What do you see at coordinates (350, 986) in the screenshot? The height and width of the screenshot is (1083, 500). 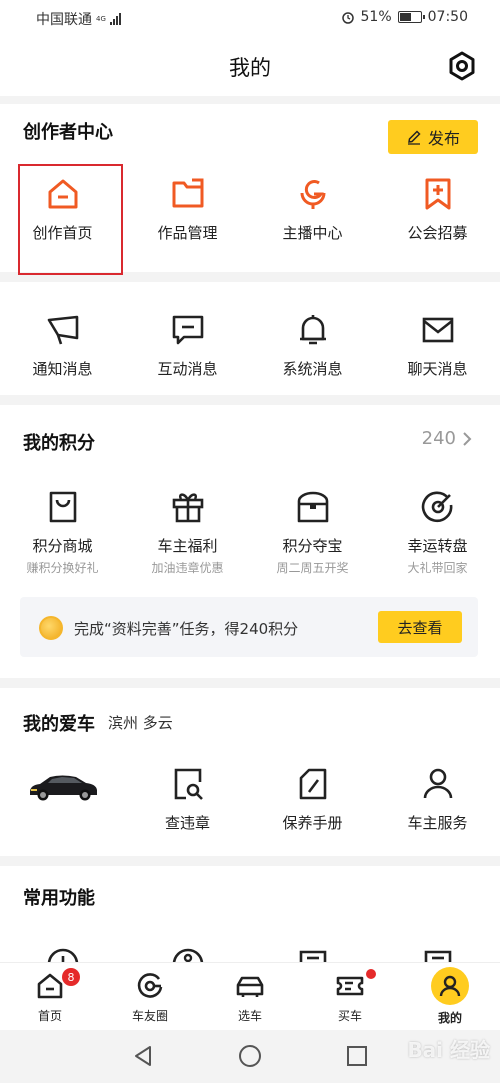 I see `ticket-icon` at bounding box center [350, 986].